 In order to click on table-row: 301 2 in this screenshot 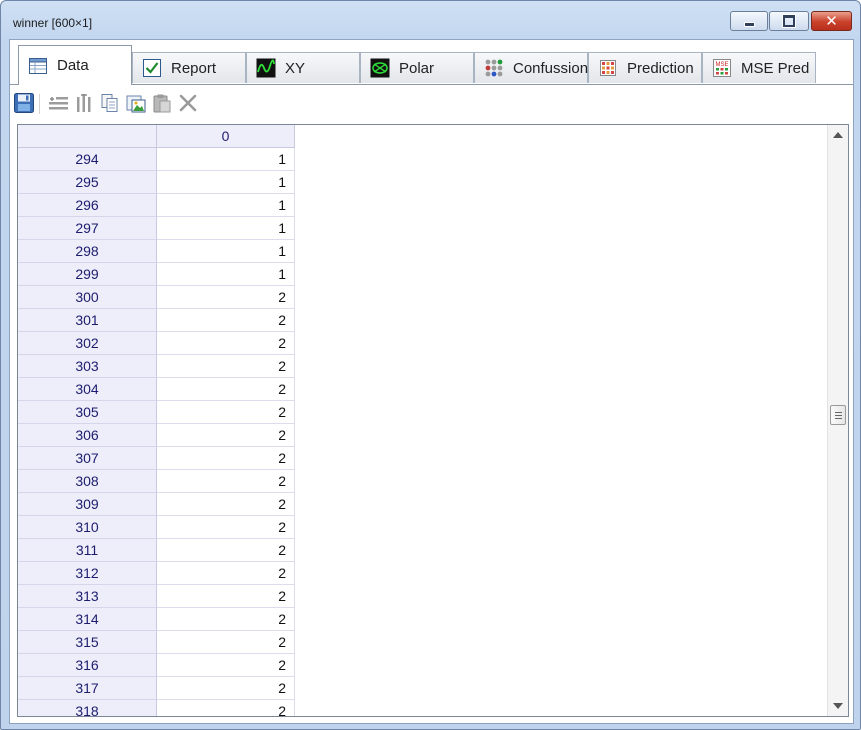, I will do `click(156, 320)`.